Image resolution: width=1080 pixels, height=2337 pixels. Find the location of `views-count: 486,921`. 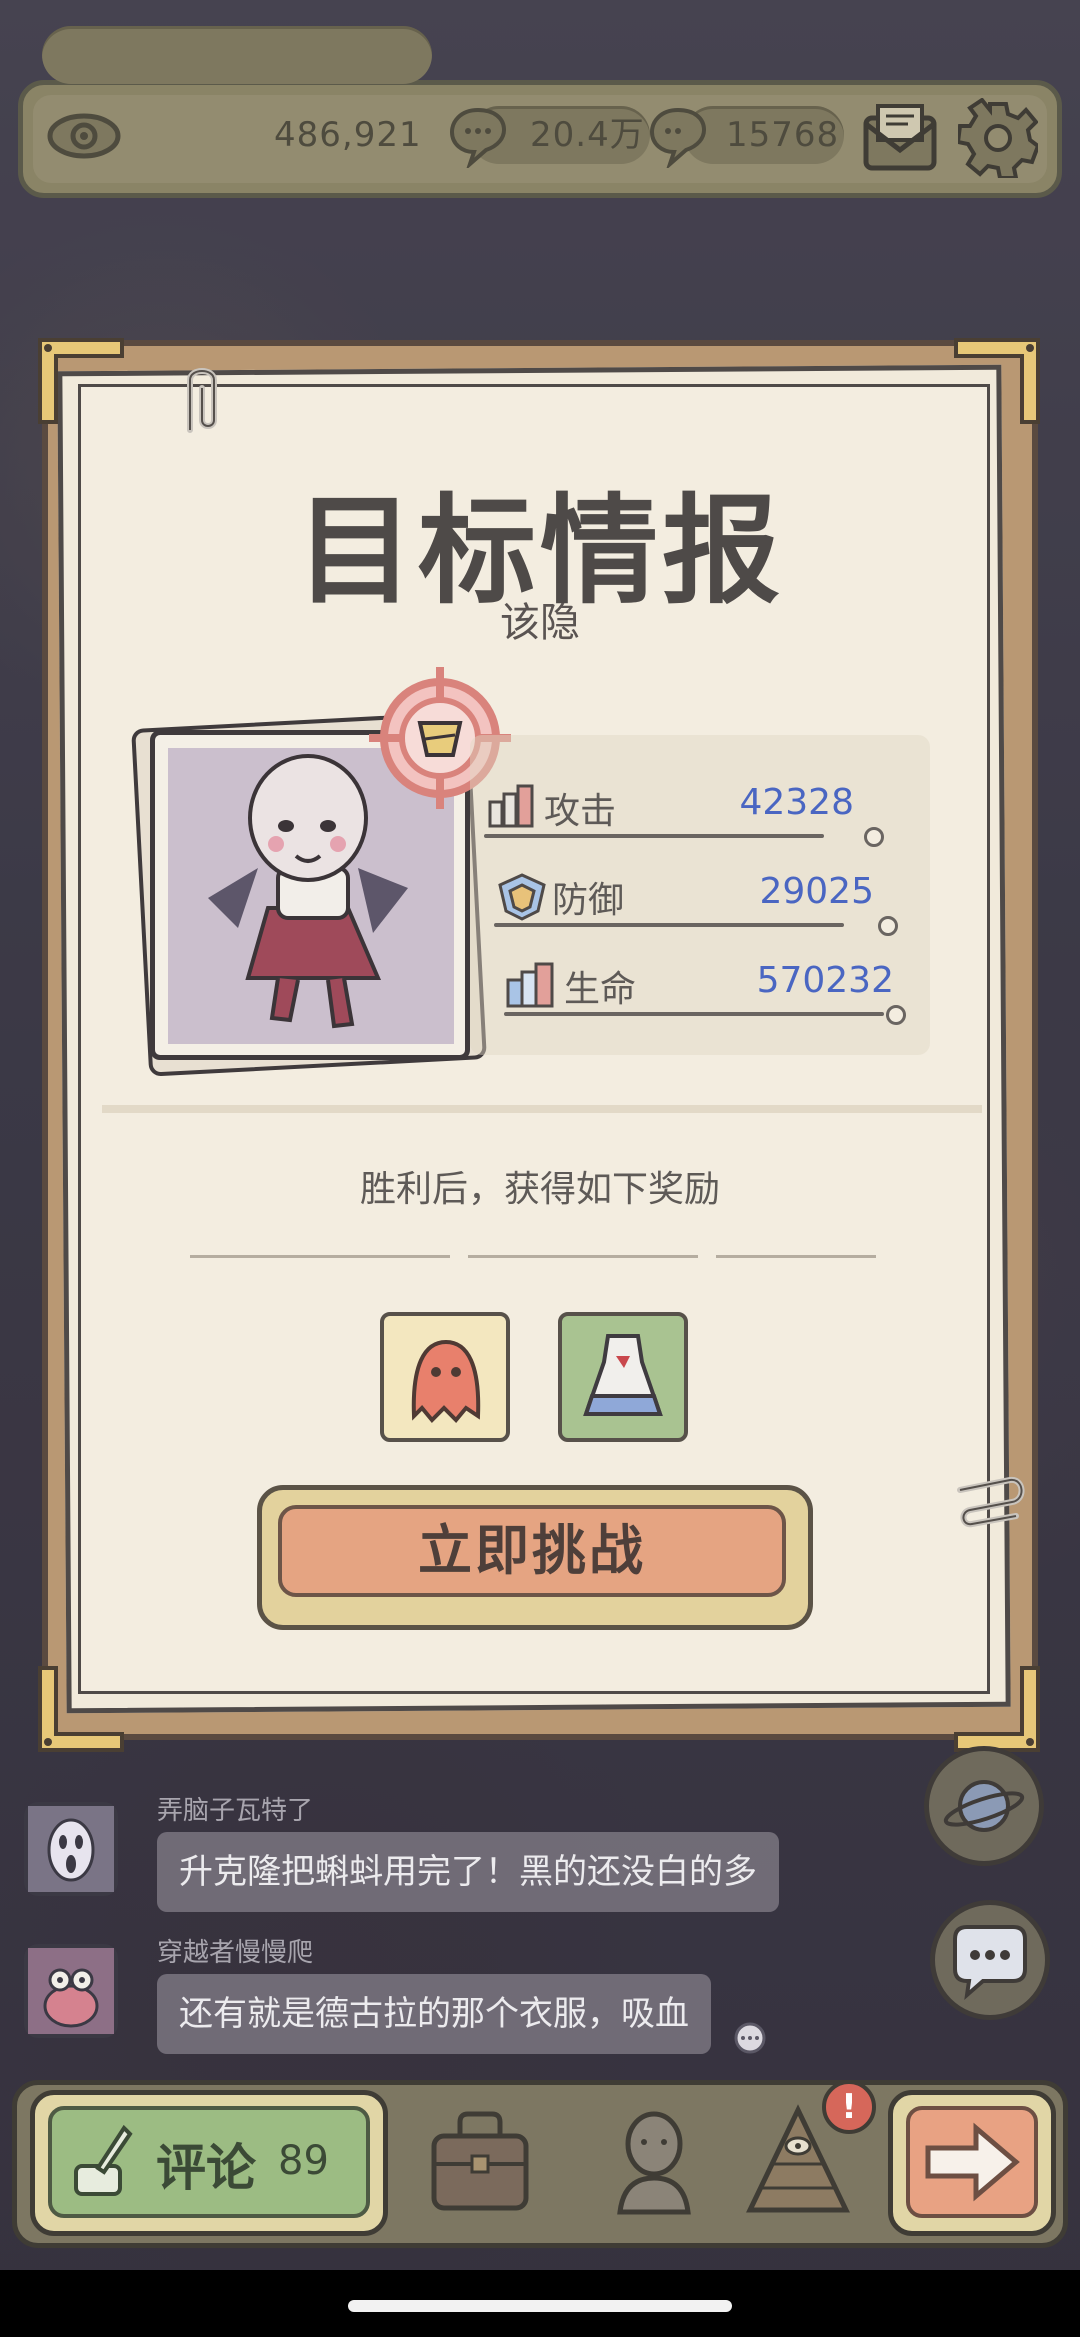

views-count: 486,921 is located at coordinates (348, 135).